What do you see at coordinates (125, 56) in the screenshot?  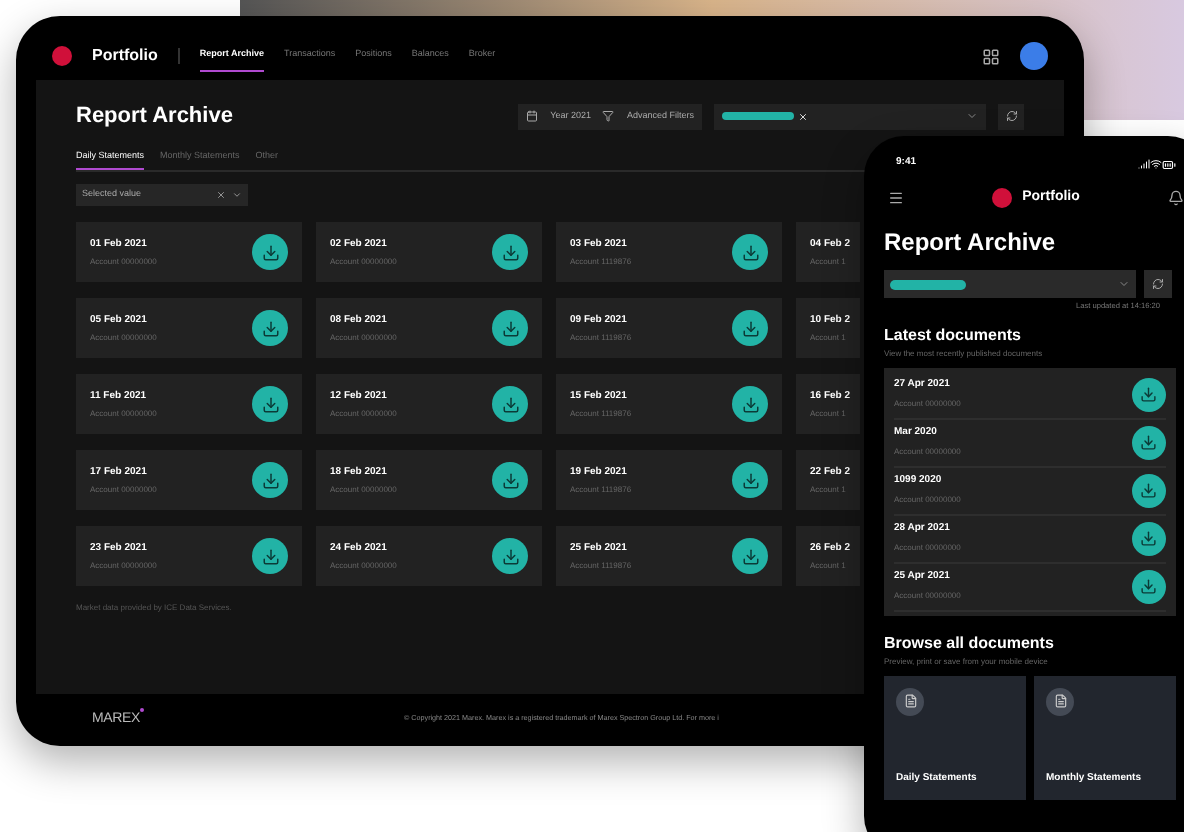 I see `brand-name: Portfolio` at bounding box center [125, 56].